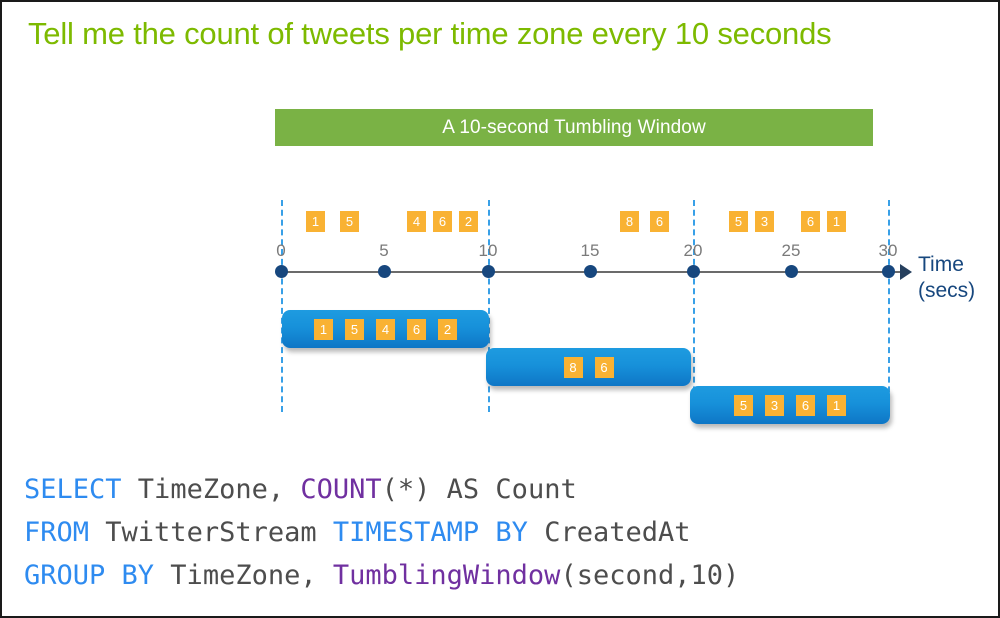 The width and height of the screenshot is (1000, 618). Describe the element at coordinates (468, 221) in the screenshot. I see `tweet-marker: 2` at that location.